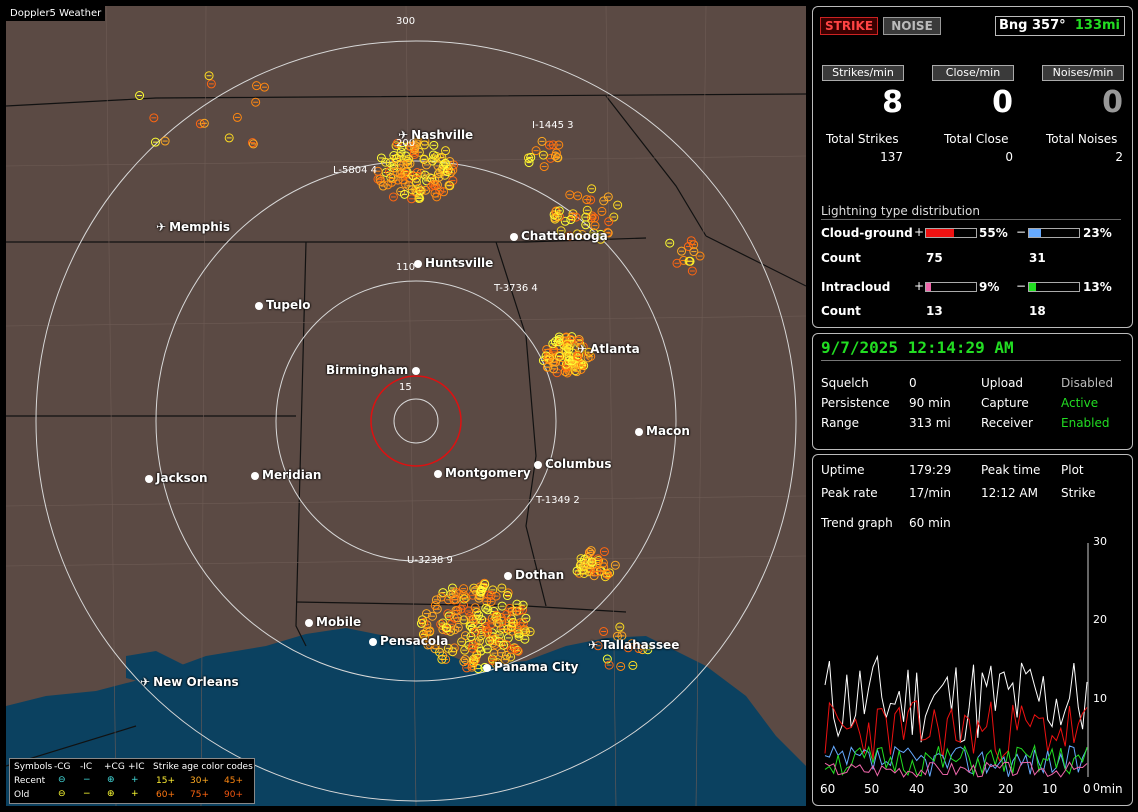 The image size is (1138, 812). I want to click on capture-label: Capture, so click(1005, 403).